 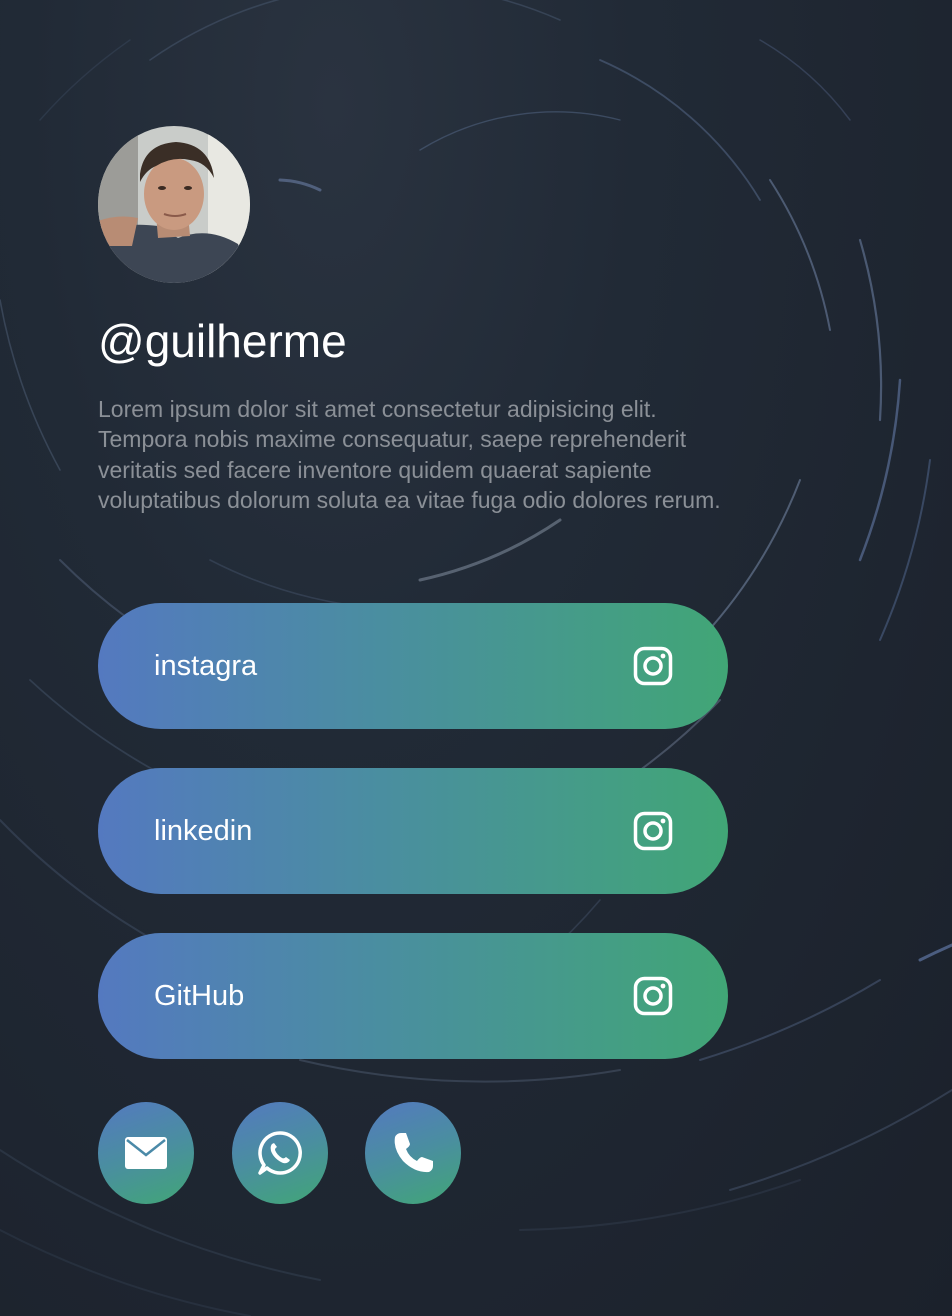 I want to click on contact-buttons, so click(x=298, y=1153).